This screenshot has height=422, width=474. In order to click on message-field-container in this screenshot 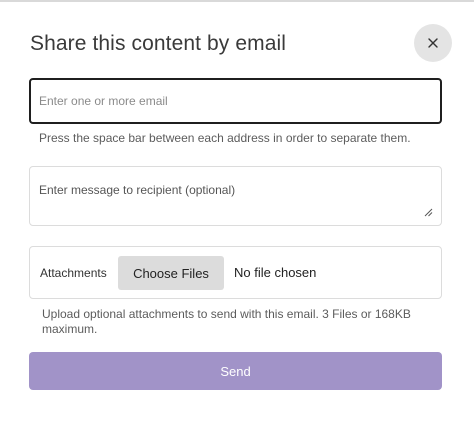, I will do `click(235, 196)`.